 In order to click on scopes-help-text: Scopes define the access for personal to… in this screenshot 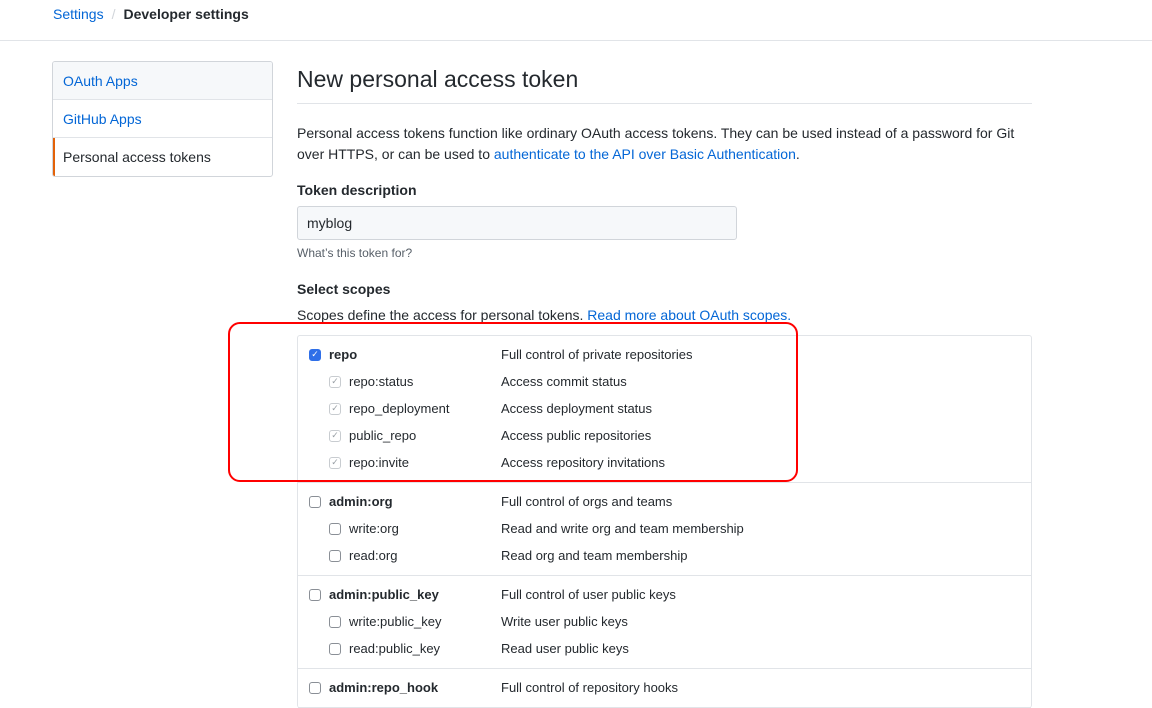, I will do `click(664, 315)`.